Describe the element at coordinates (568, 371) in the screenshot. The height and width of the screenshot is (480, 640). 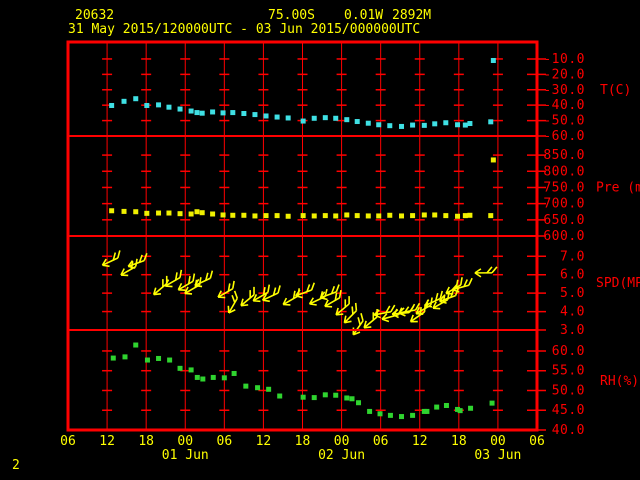
I see `y-tick-label: 55.0` at that location.